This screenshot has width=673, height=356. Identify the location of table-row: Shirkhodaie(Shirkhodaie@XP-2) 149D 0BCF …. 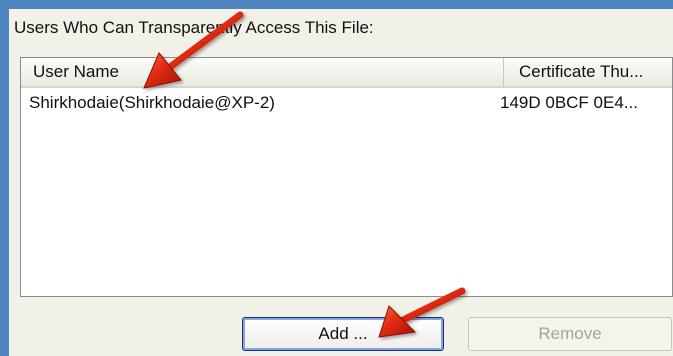
(346, 102).